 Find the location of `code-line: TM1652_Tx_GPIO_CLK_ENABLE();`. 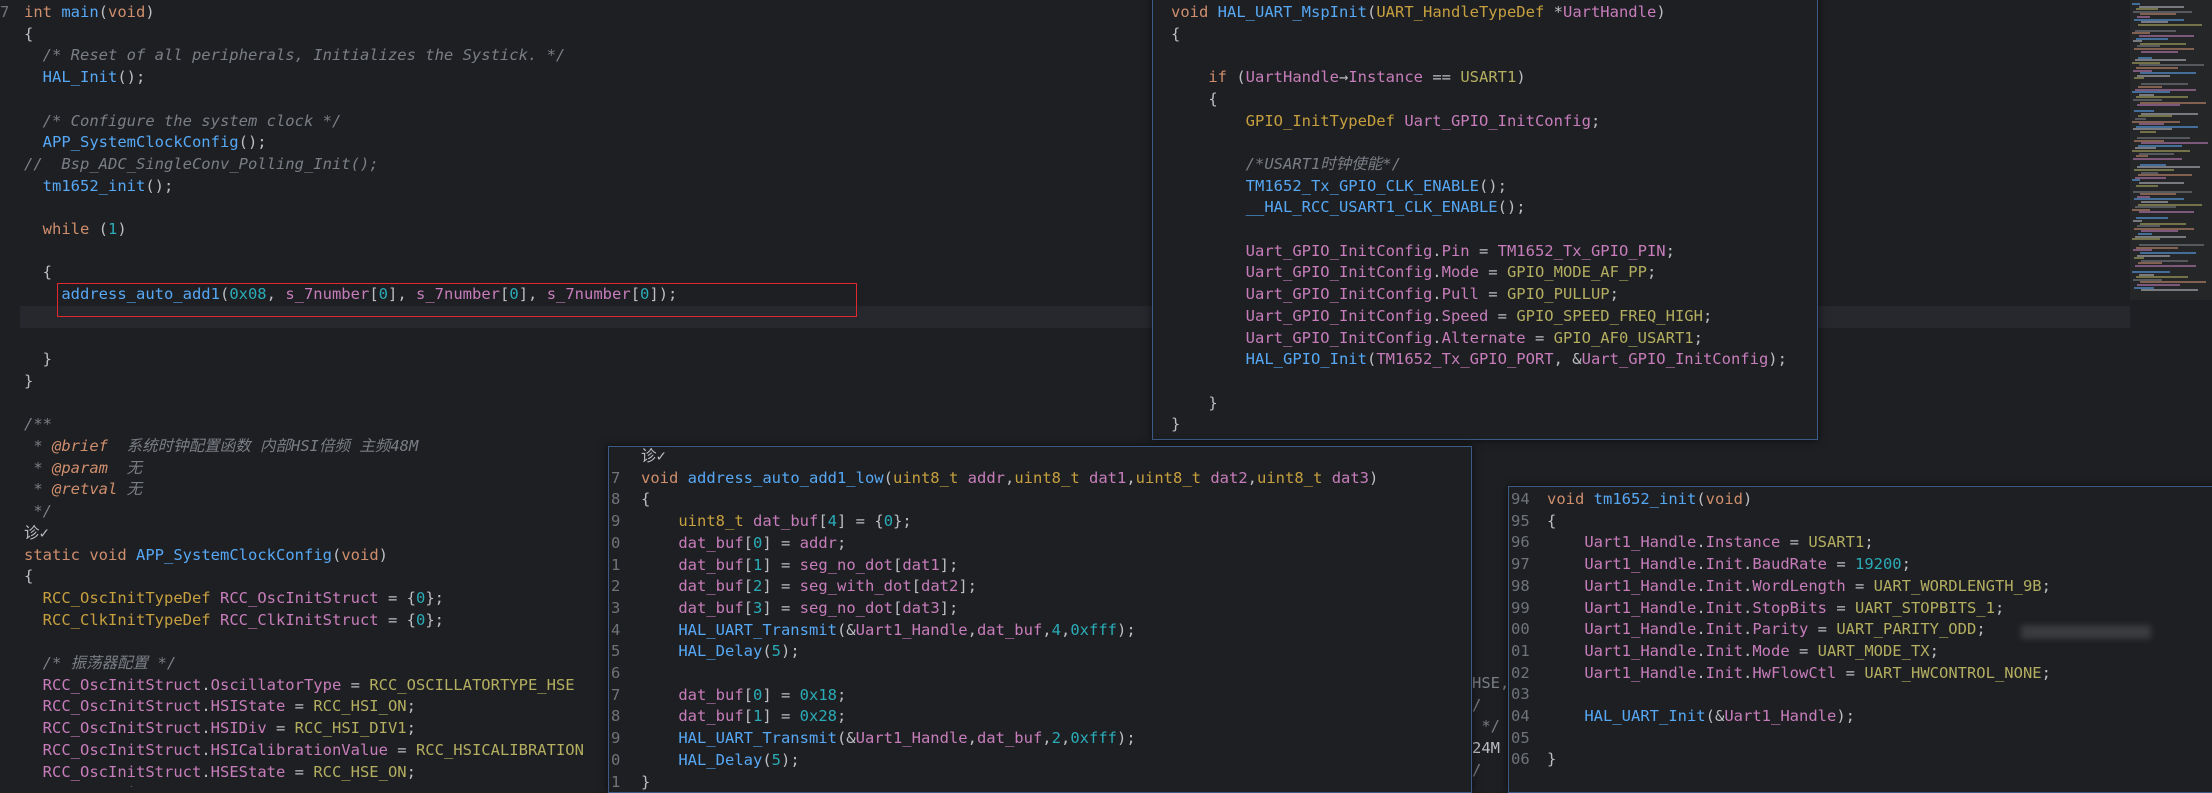

code-line: TM1652_Tx_GPIO_CLK_ENABLE(); is located at coordinates (1485, 187).